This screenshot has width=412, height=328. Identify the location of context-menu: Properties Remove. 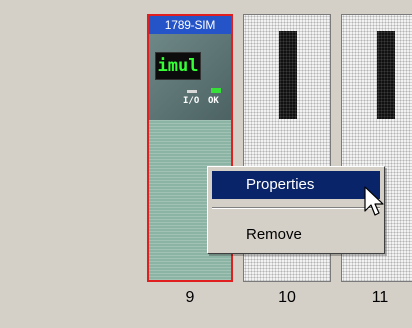
(296, 210).